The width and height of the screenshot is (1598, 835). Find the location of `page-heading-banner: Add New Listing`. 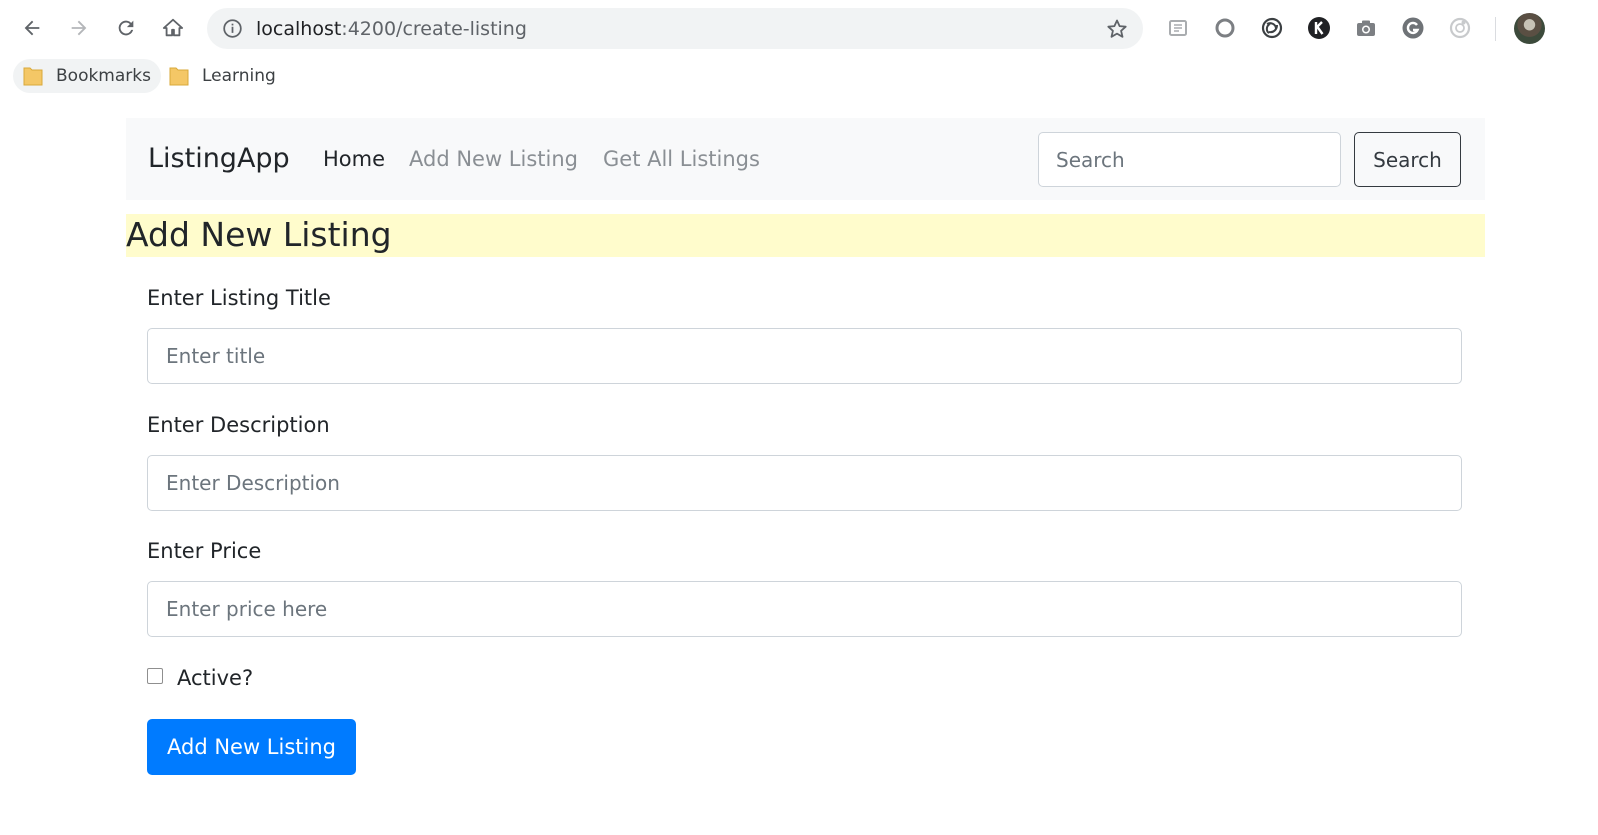

page-heading-banner: Add New Listing is located at coordinates (805, 235).